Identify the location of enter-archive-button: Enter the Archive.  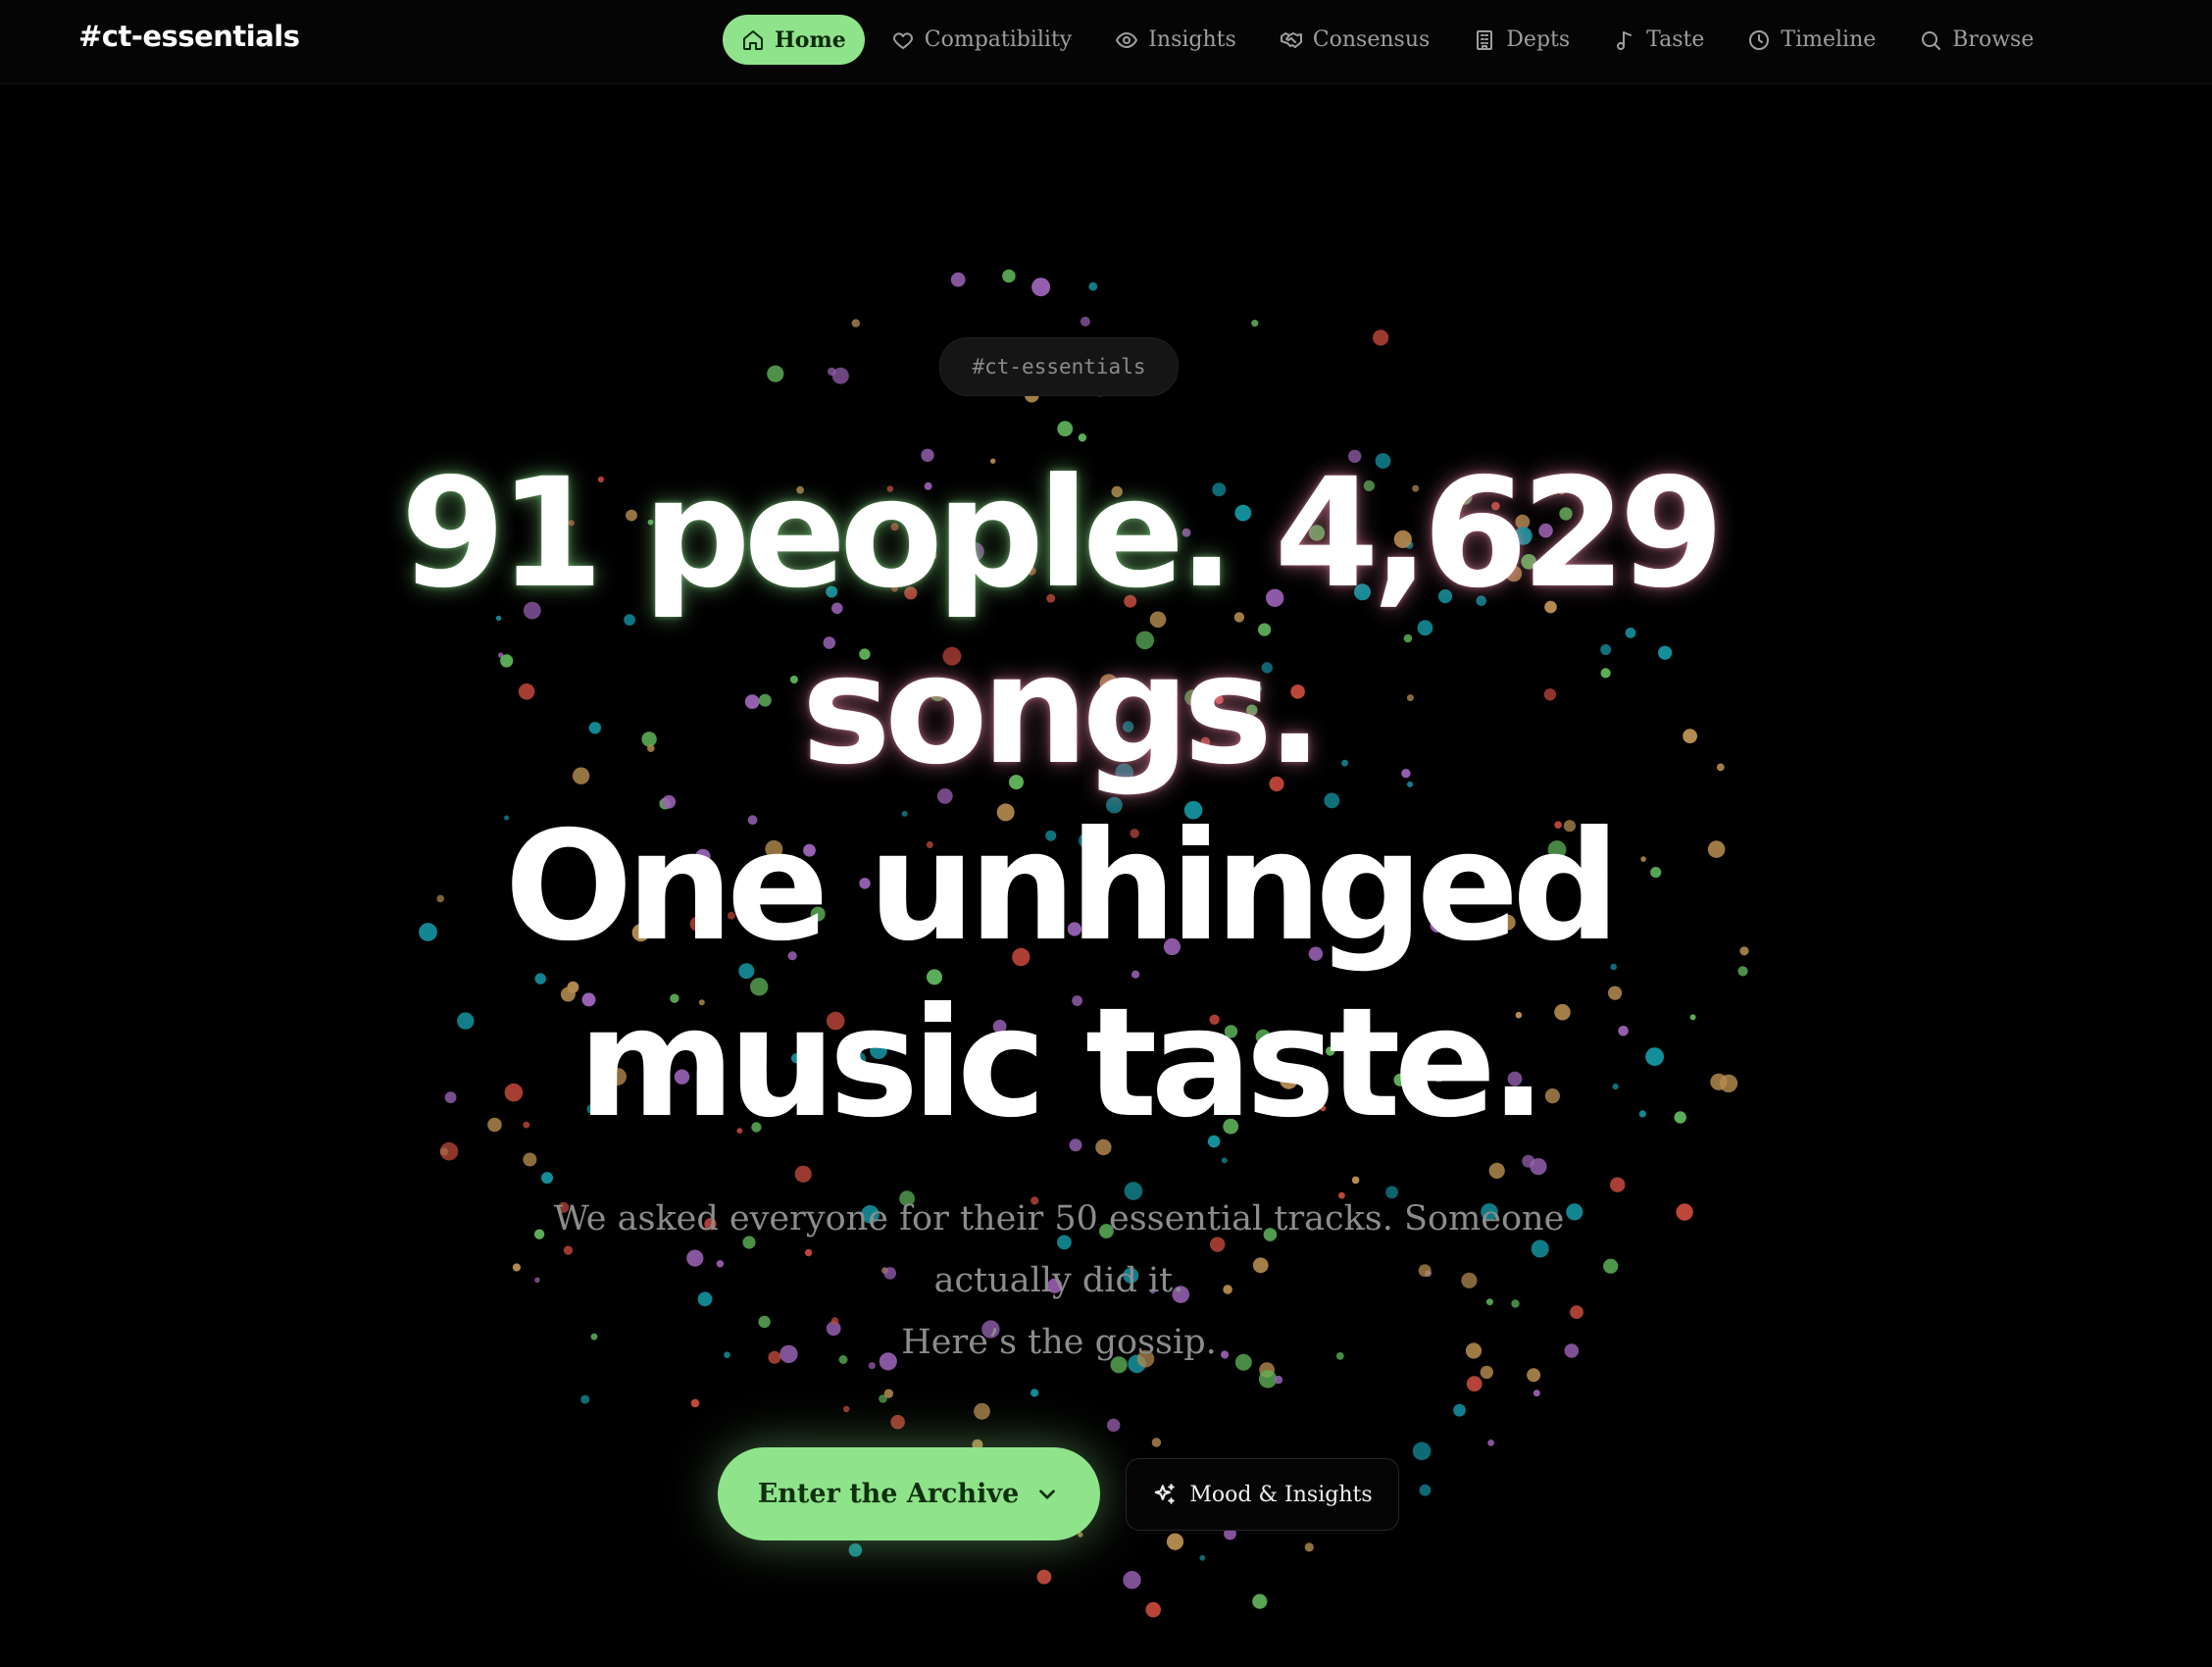
(909, 1494).